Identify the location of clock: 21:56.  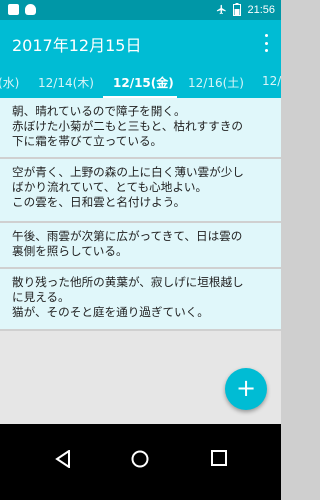
(261, 9).